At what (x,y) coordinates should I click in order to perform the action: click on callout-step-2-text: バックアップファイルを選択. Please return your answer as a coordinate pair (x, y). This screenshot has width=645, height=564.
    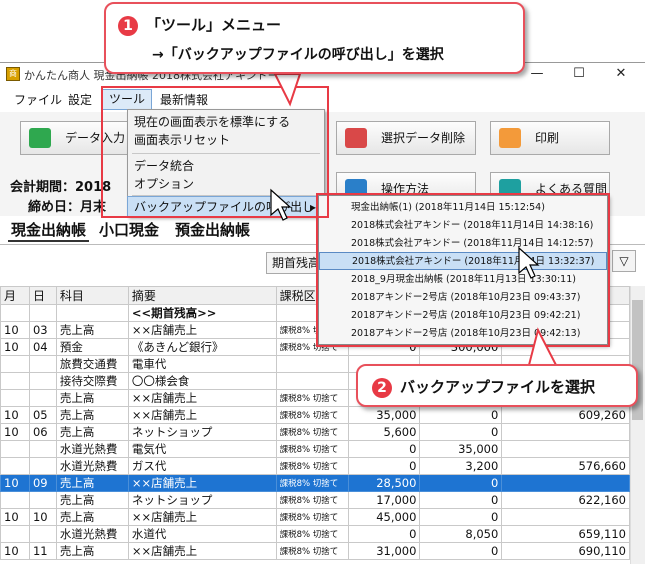
    Looking at the image, I should click on (498, 387).